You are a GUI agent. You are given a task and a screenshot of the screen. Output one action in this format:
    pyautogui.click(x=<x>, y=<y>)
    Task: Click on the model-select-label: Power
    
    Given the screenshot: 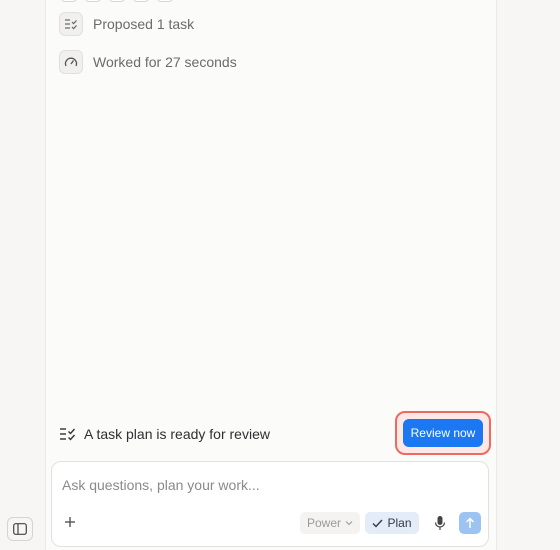 What is the action you would take?
    pyautogui.click(x=323, y=523)
    